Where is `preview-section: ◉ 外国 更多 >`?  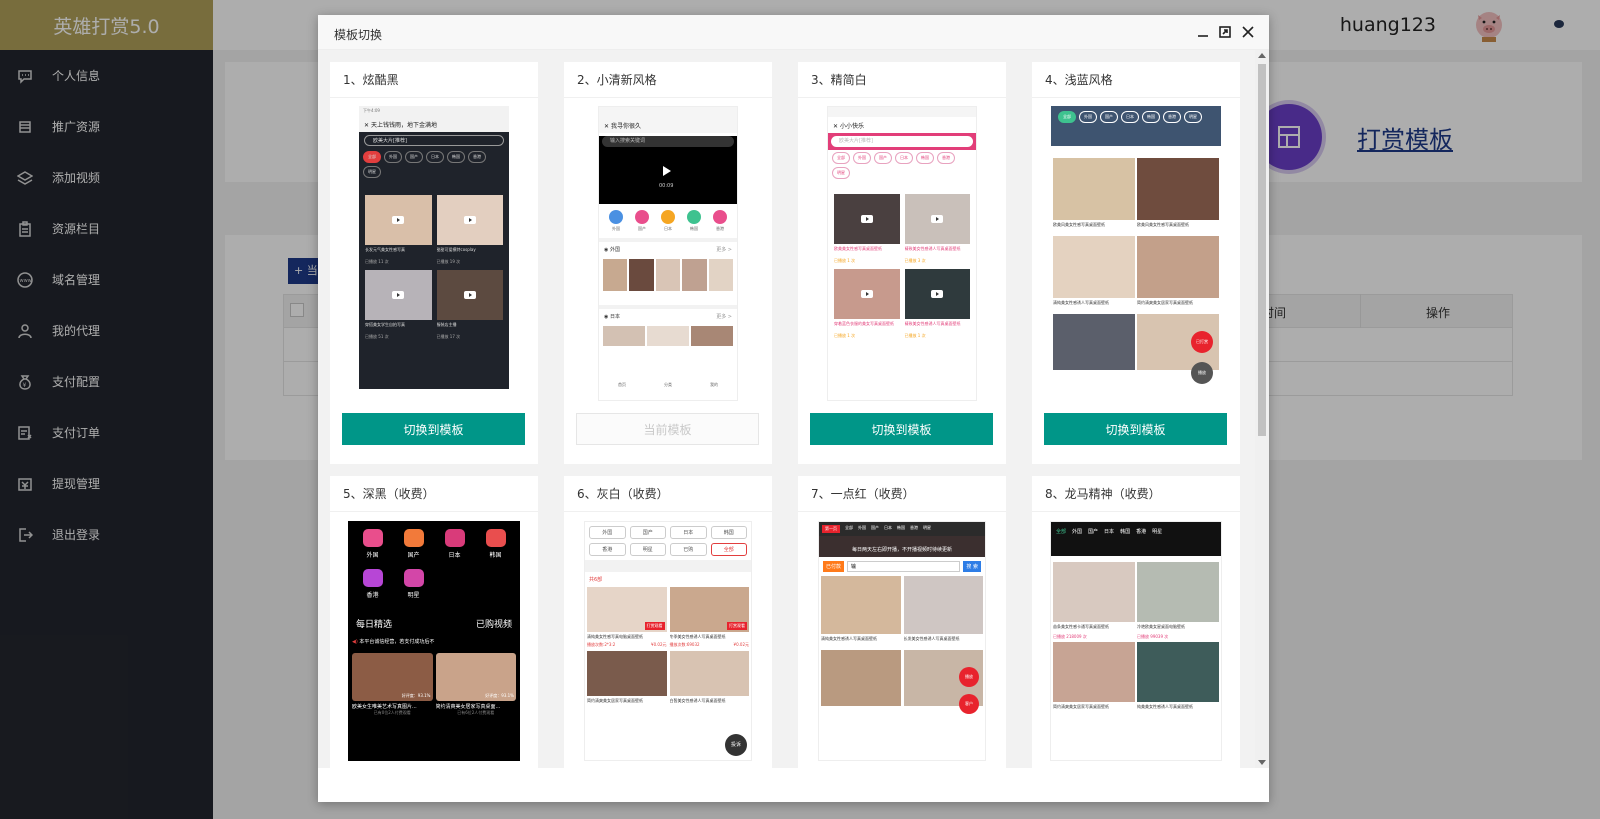
preview-section: ◉ 外国 更多 > is located at coordinates (668, 247).